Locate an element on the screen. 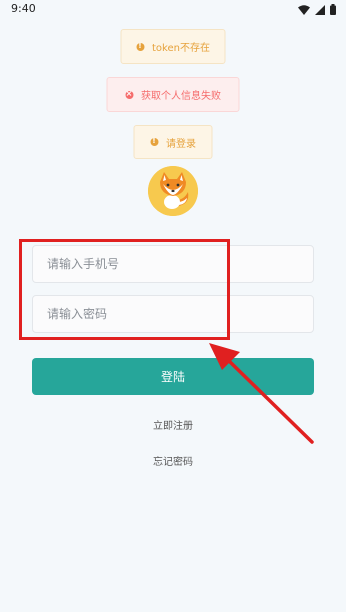  cellular-signal-icon is located at coordinates (320, 9).